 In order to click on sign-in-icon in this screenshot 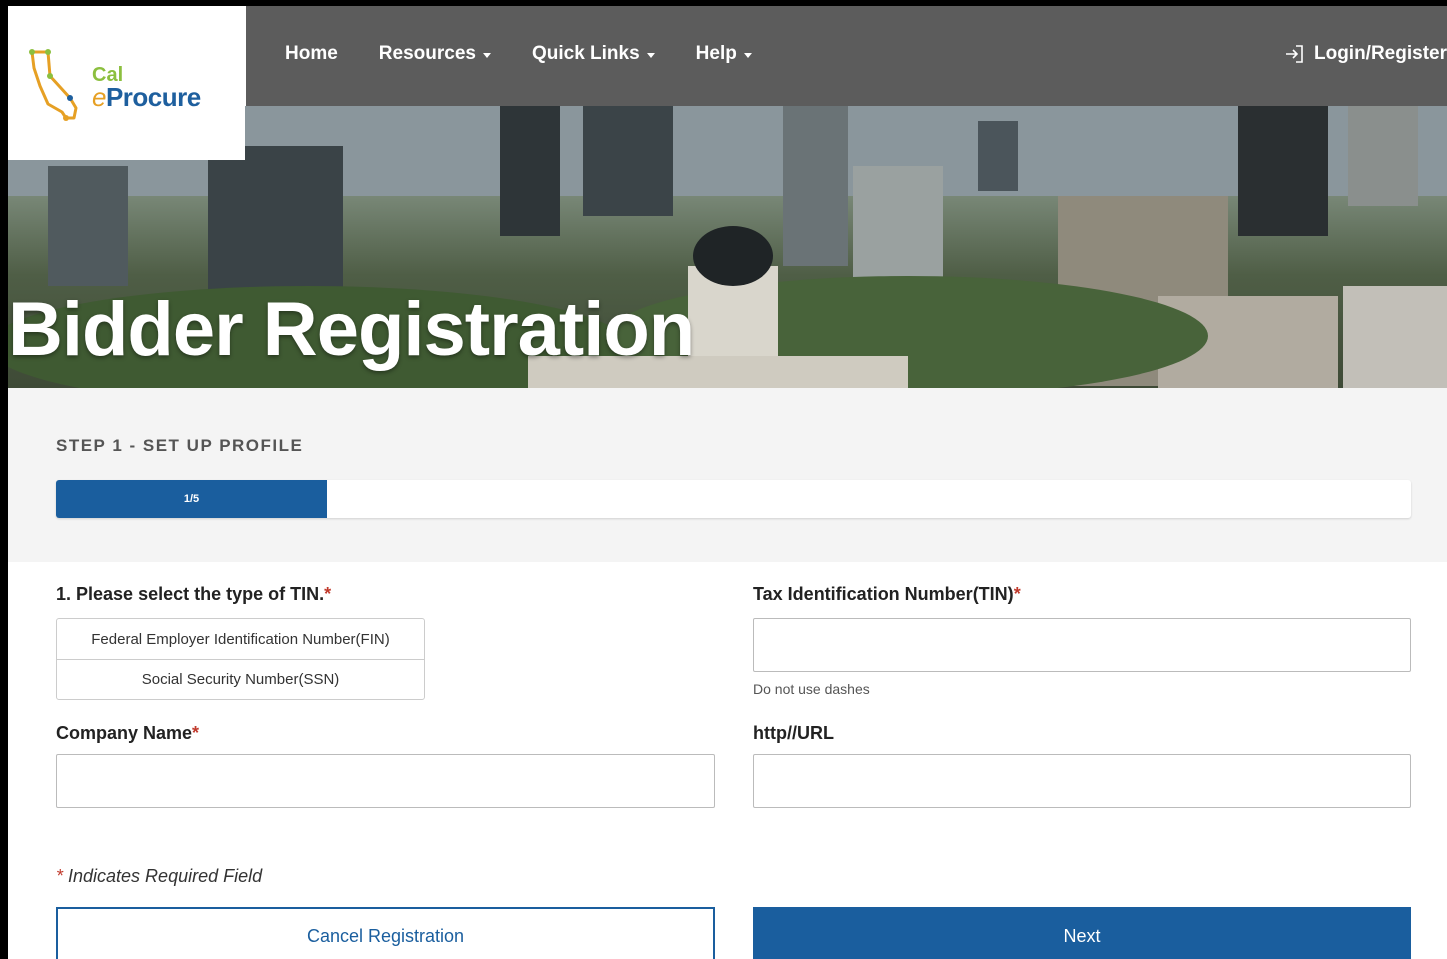, I will do `click(1294, 54)`.